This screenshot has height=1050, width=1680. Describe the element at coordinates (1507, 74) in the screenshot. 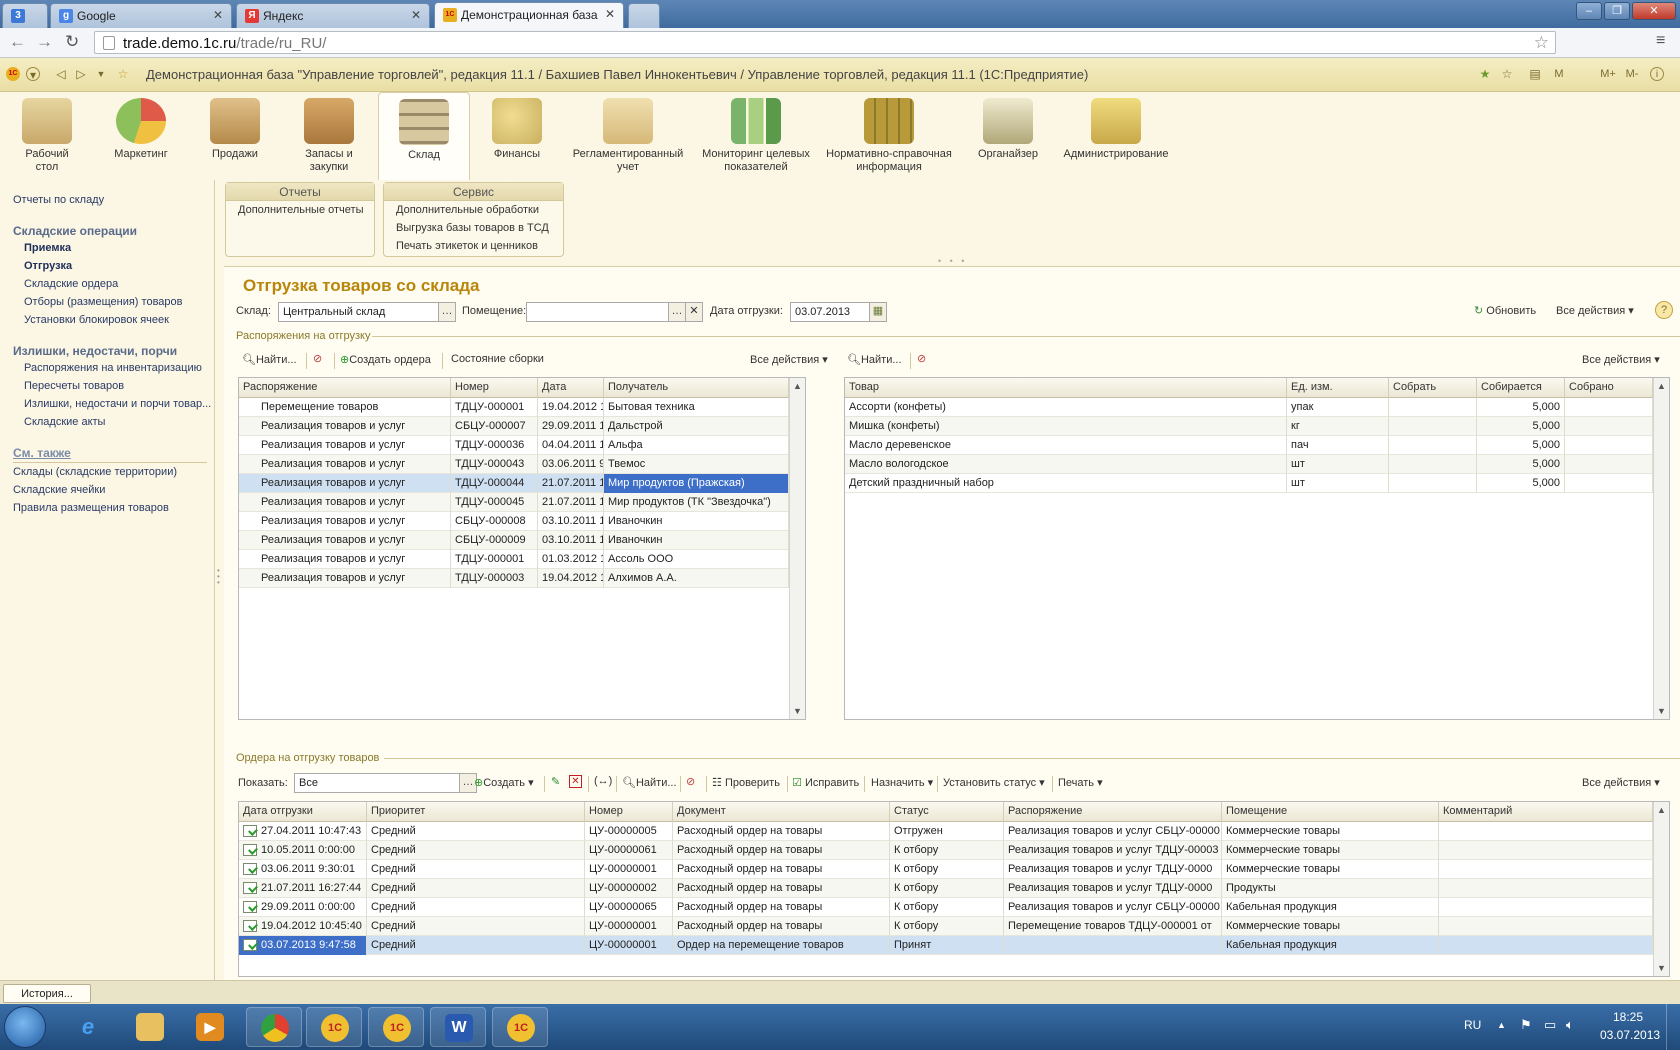

I see `favorites-list-icon: ☆` at that location.